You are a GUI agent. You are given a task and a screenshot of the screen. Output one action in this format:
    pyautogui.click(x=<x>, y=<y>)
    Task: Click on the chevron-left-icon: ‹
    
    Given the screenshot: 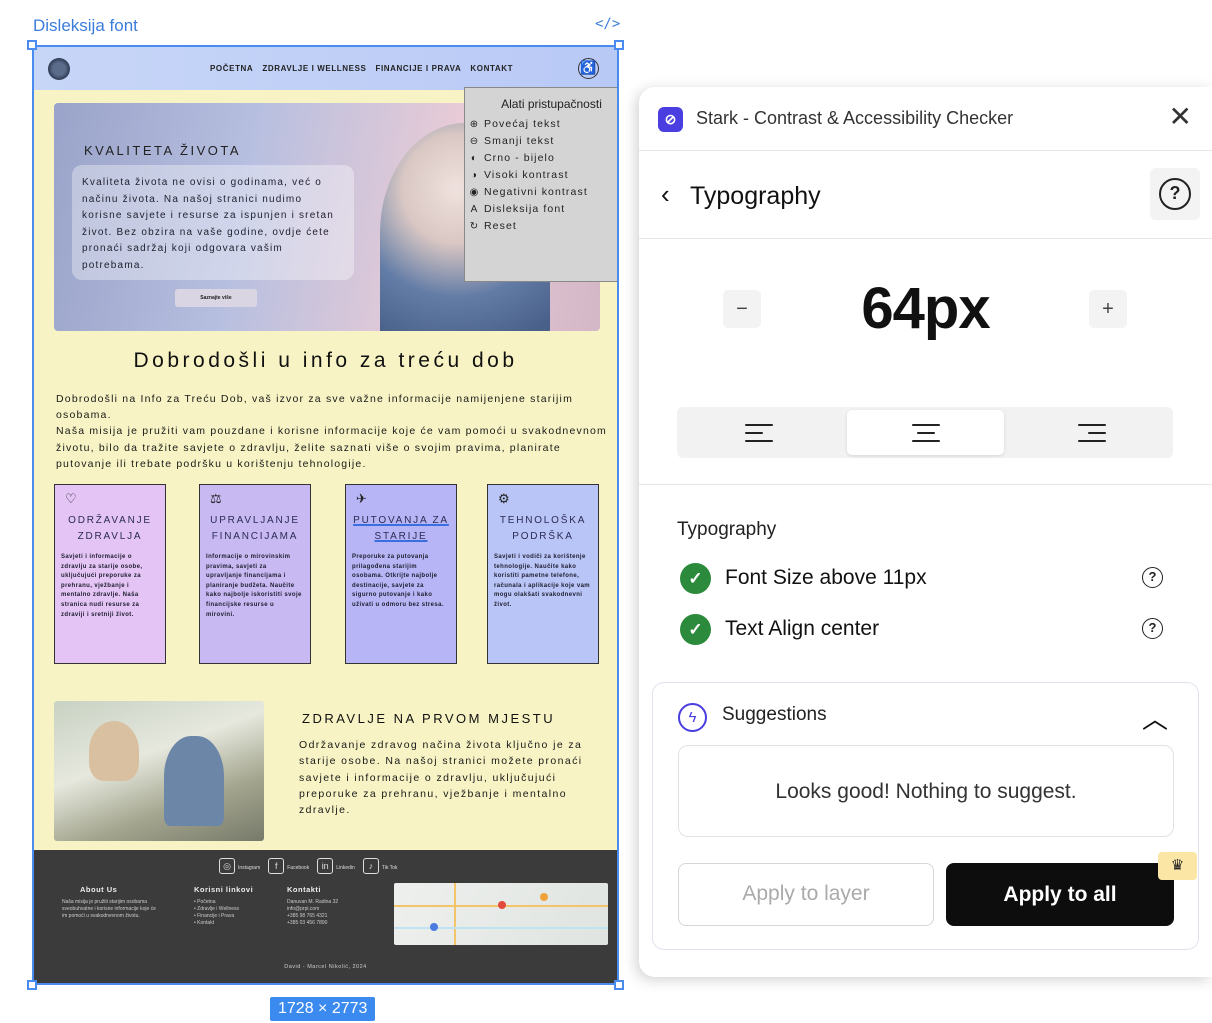 What is the action you would take?
    pyautogui.click(x=665, y=194)
    